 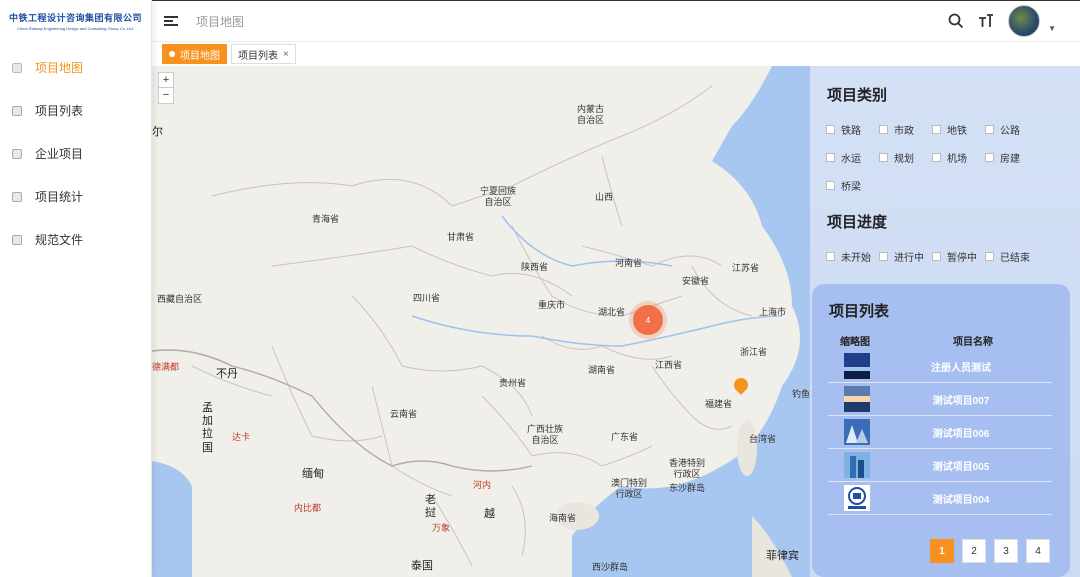 I want to click on filter-in-progress: 进行中, so click(x=905, y=256).